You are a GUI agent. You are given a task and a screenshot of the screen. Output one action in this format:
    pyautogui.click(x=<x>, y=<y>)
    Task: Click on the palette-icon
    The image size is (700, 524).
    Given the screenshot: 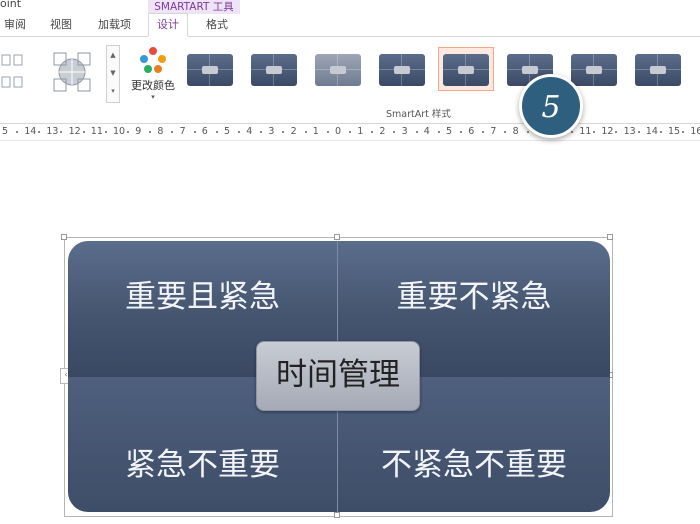 What is the action you would take?
    pyautogui.click(x=153, y=60)
    